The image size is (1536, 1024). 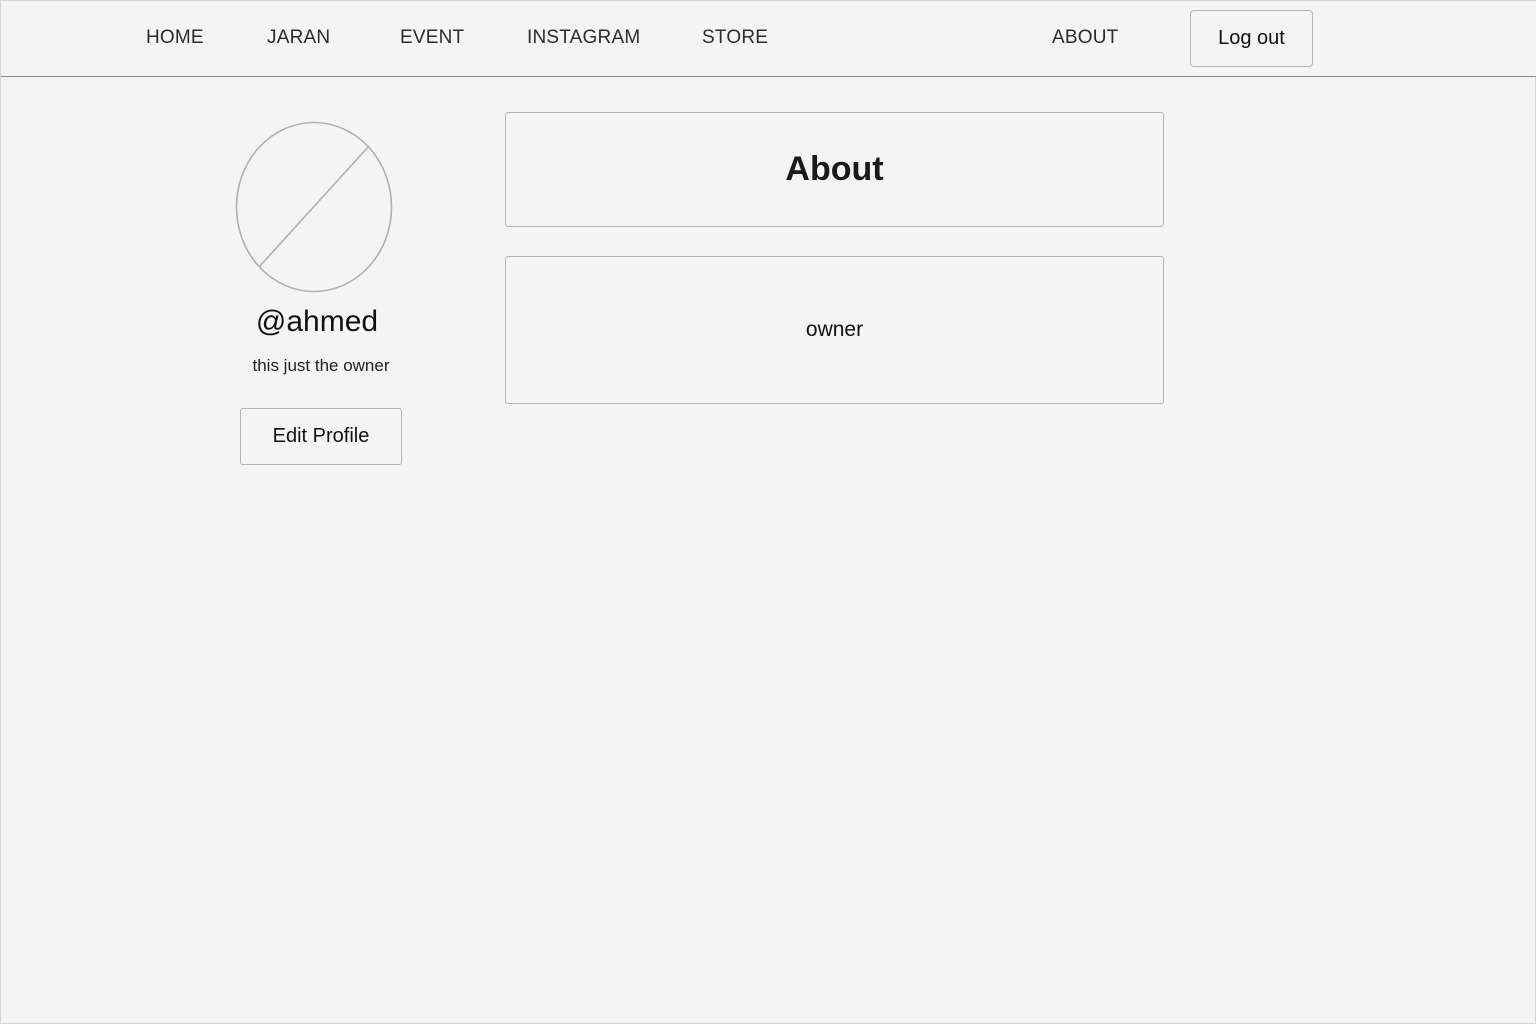 I want to click on about-title: About, so click(x=834, y=169).